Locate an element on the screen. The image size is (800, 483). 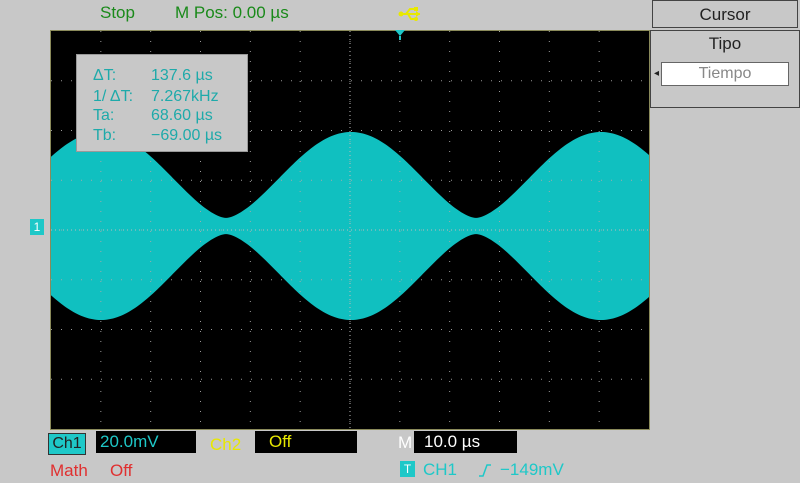
delta-t-value: 137.6 µs is located at coordinates (182, 75).